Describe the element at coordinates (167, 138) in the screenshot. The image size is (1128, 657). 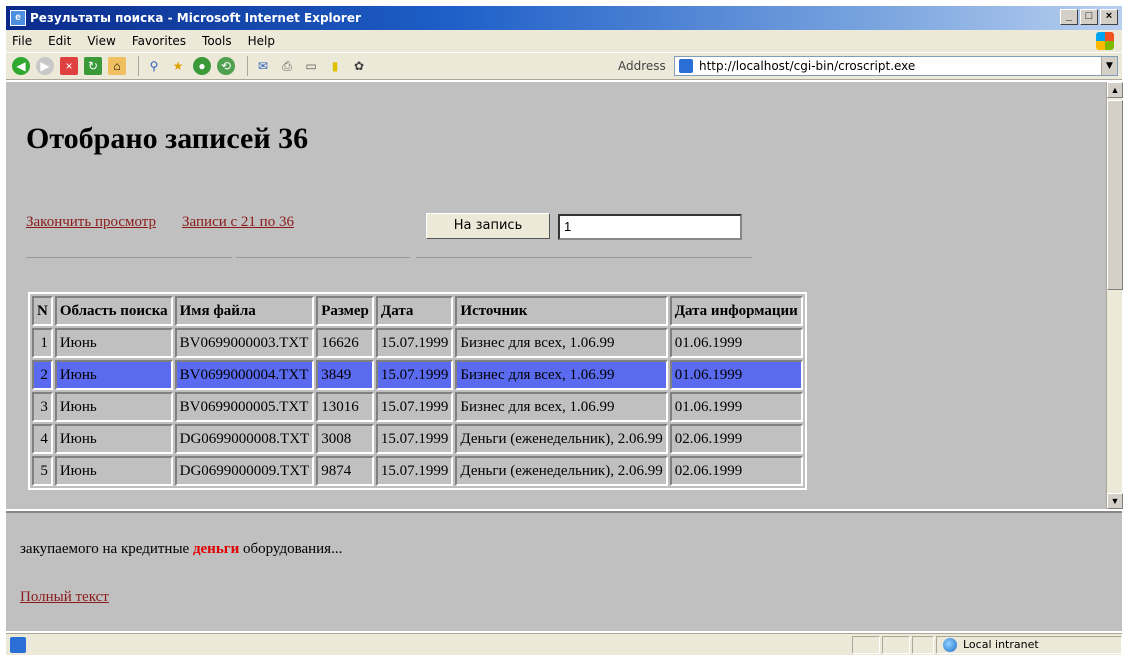
I see `page-title: Отобрано записей 36` at that location.